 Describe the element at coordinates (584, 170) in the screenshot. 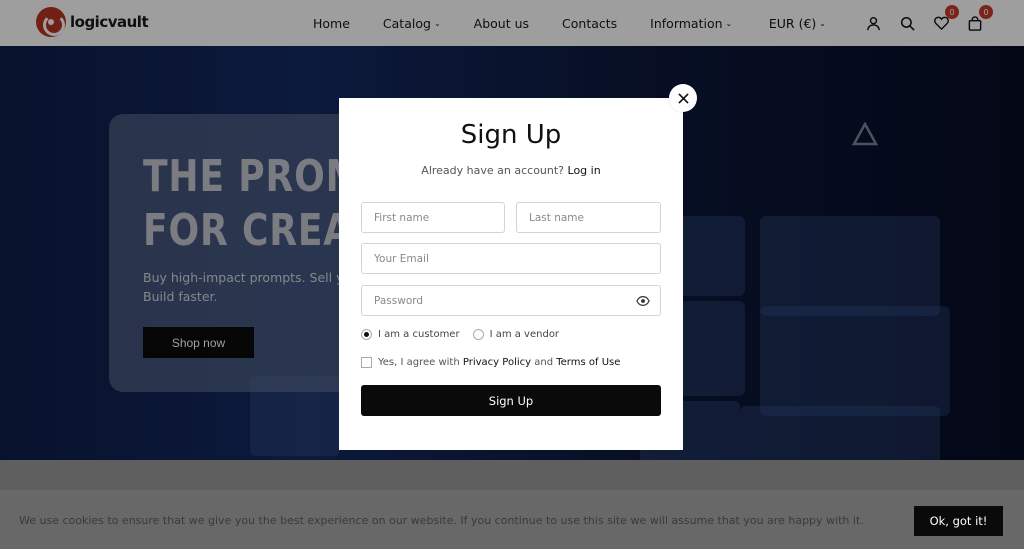

I see `login-link: Log in` at that location.